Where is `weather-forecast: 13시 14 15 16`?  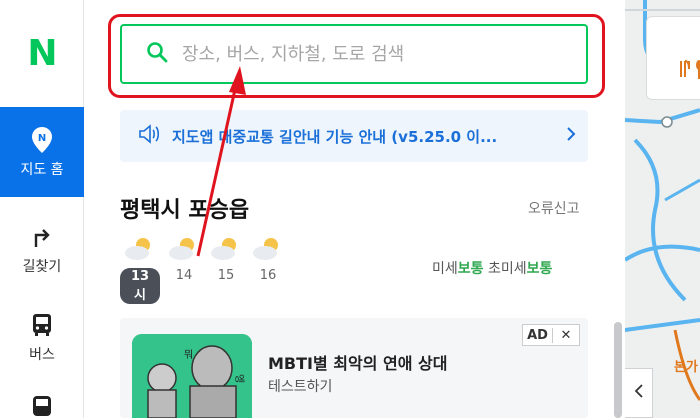 weather-forecast: 13시 14 15 16 is located at coordinates (210, 270).